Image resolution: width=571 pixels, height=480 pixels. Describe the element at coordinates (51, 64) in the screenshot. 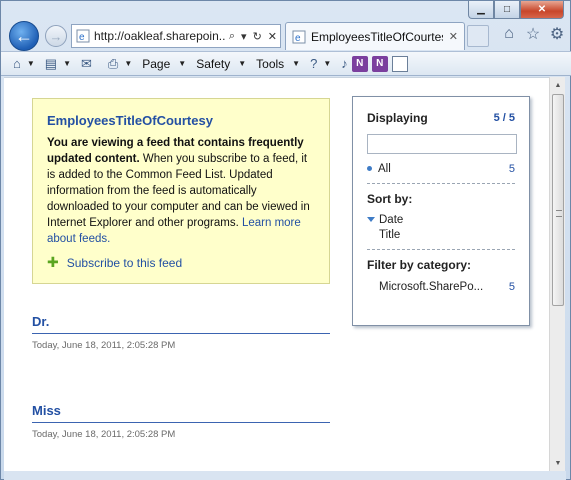

I see `rss-feed-icon: ▤` at that location.